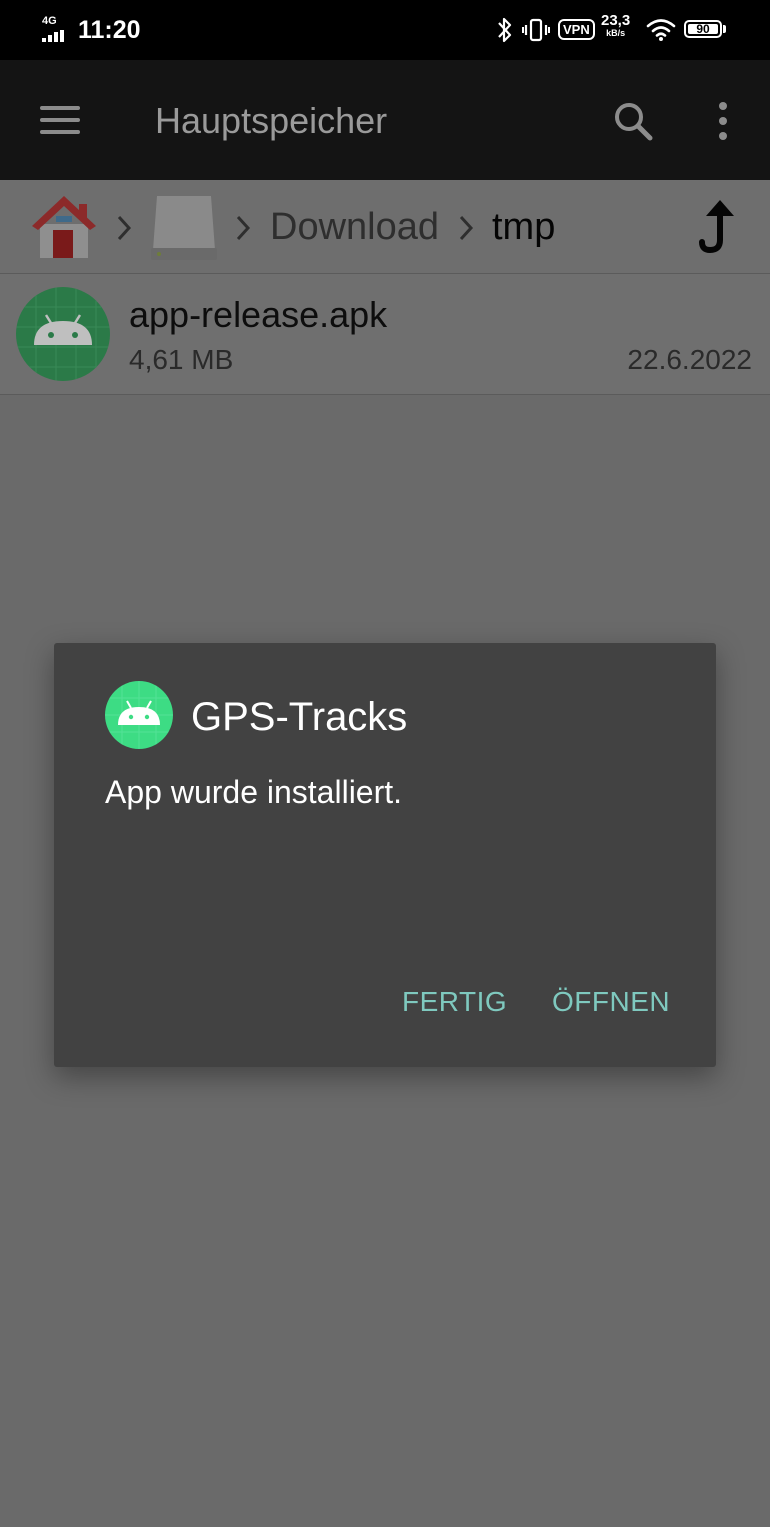 Image resolution: width=770 pixels, height=1527 pixels. What do you see at coordinates (661, 30) in the screenshot?
I see `wifi-icon` at bounding box center [661, 30].